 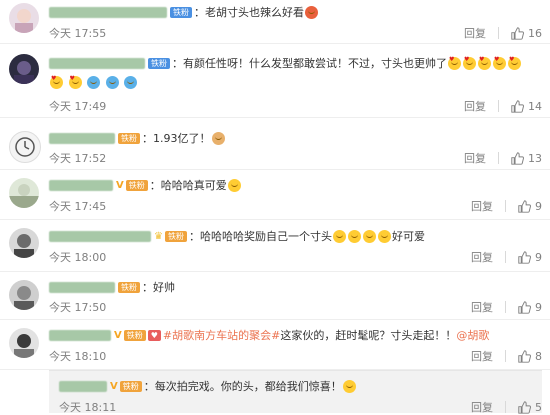 What do you see at coordinates (530, 356) in the screenshot?
I see `like-button: 8` at bounding box center [530, 356].